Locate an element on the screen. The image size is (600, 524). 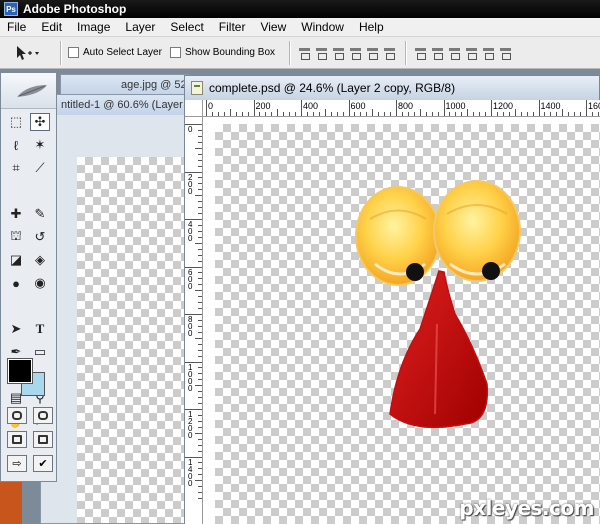
align-vertical-centers-icon is located at coordinates (321, 53).